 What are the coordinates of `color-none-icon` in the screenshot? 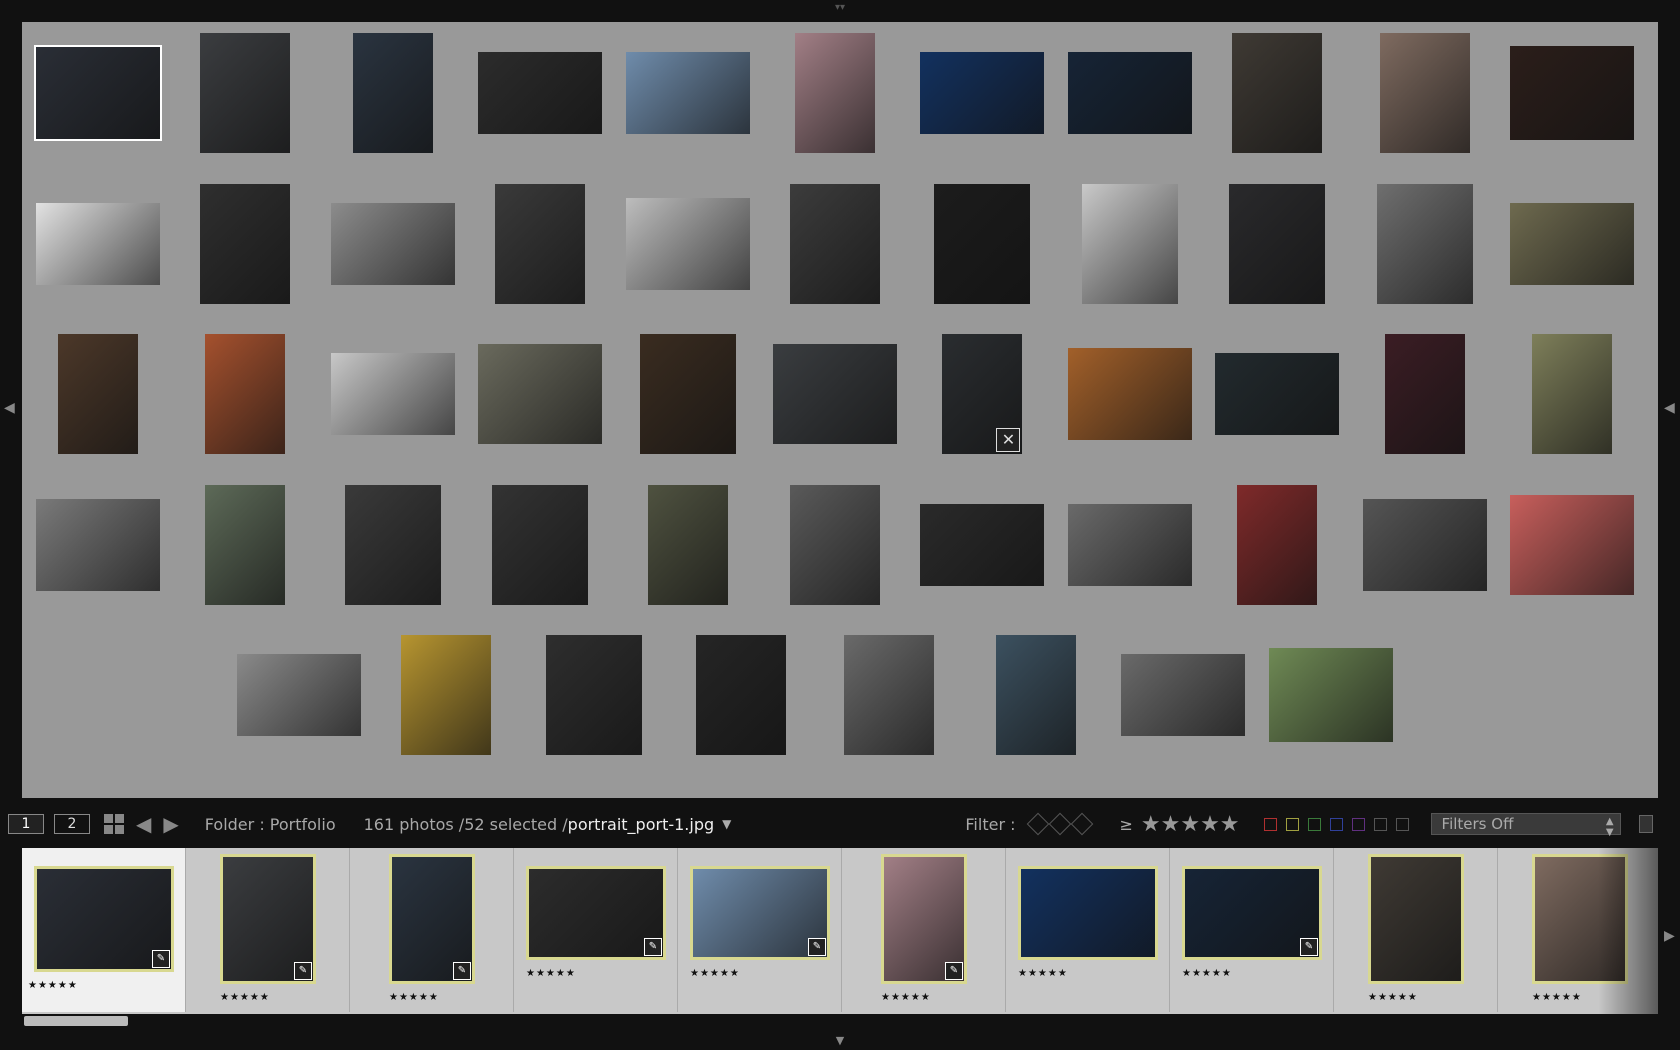 It's located at (1380, 824).